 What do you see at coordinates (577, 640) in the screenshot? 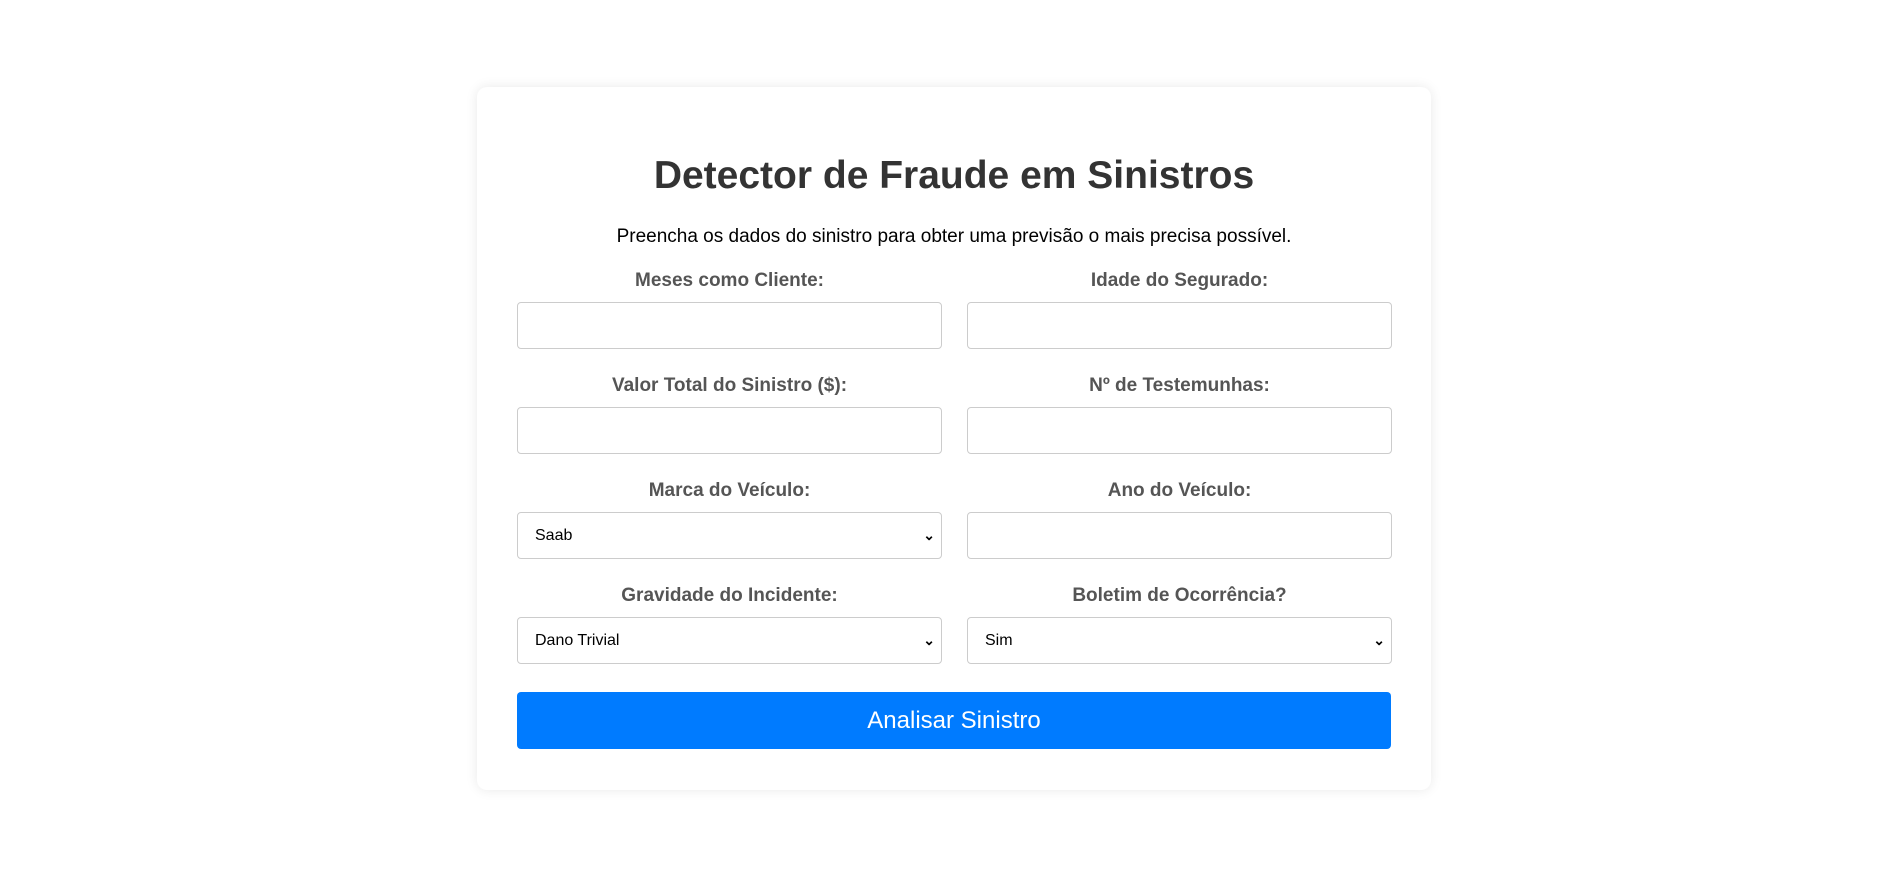
I see `select-value: Dano Trivial` at bounding box center [577, 640].